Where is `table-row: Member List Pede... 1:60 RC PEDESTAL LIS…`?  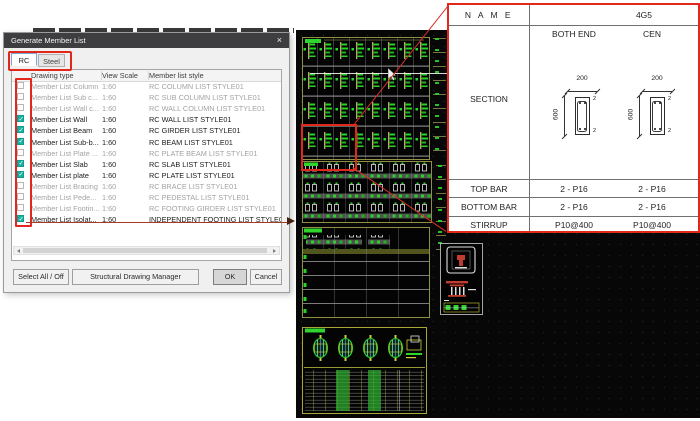
table-row: Member List Pede... 1:60 RC PEDESTAL LIS… is located at coordinates (146, 197).